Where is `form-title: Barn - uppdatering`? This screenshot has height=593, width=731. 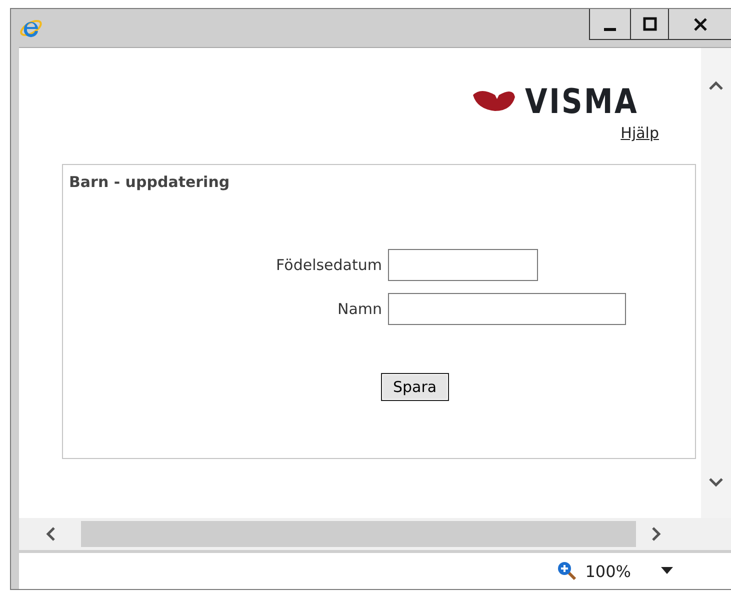
form-title: Barn - uppdatering is located at coordinates (150, 182).